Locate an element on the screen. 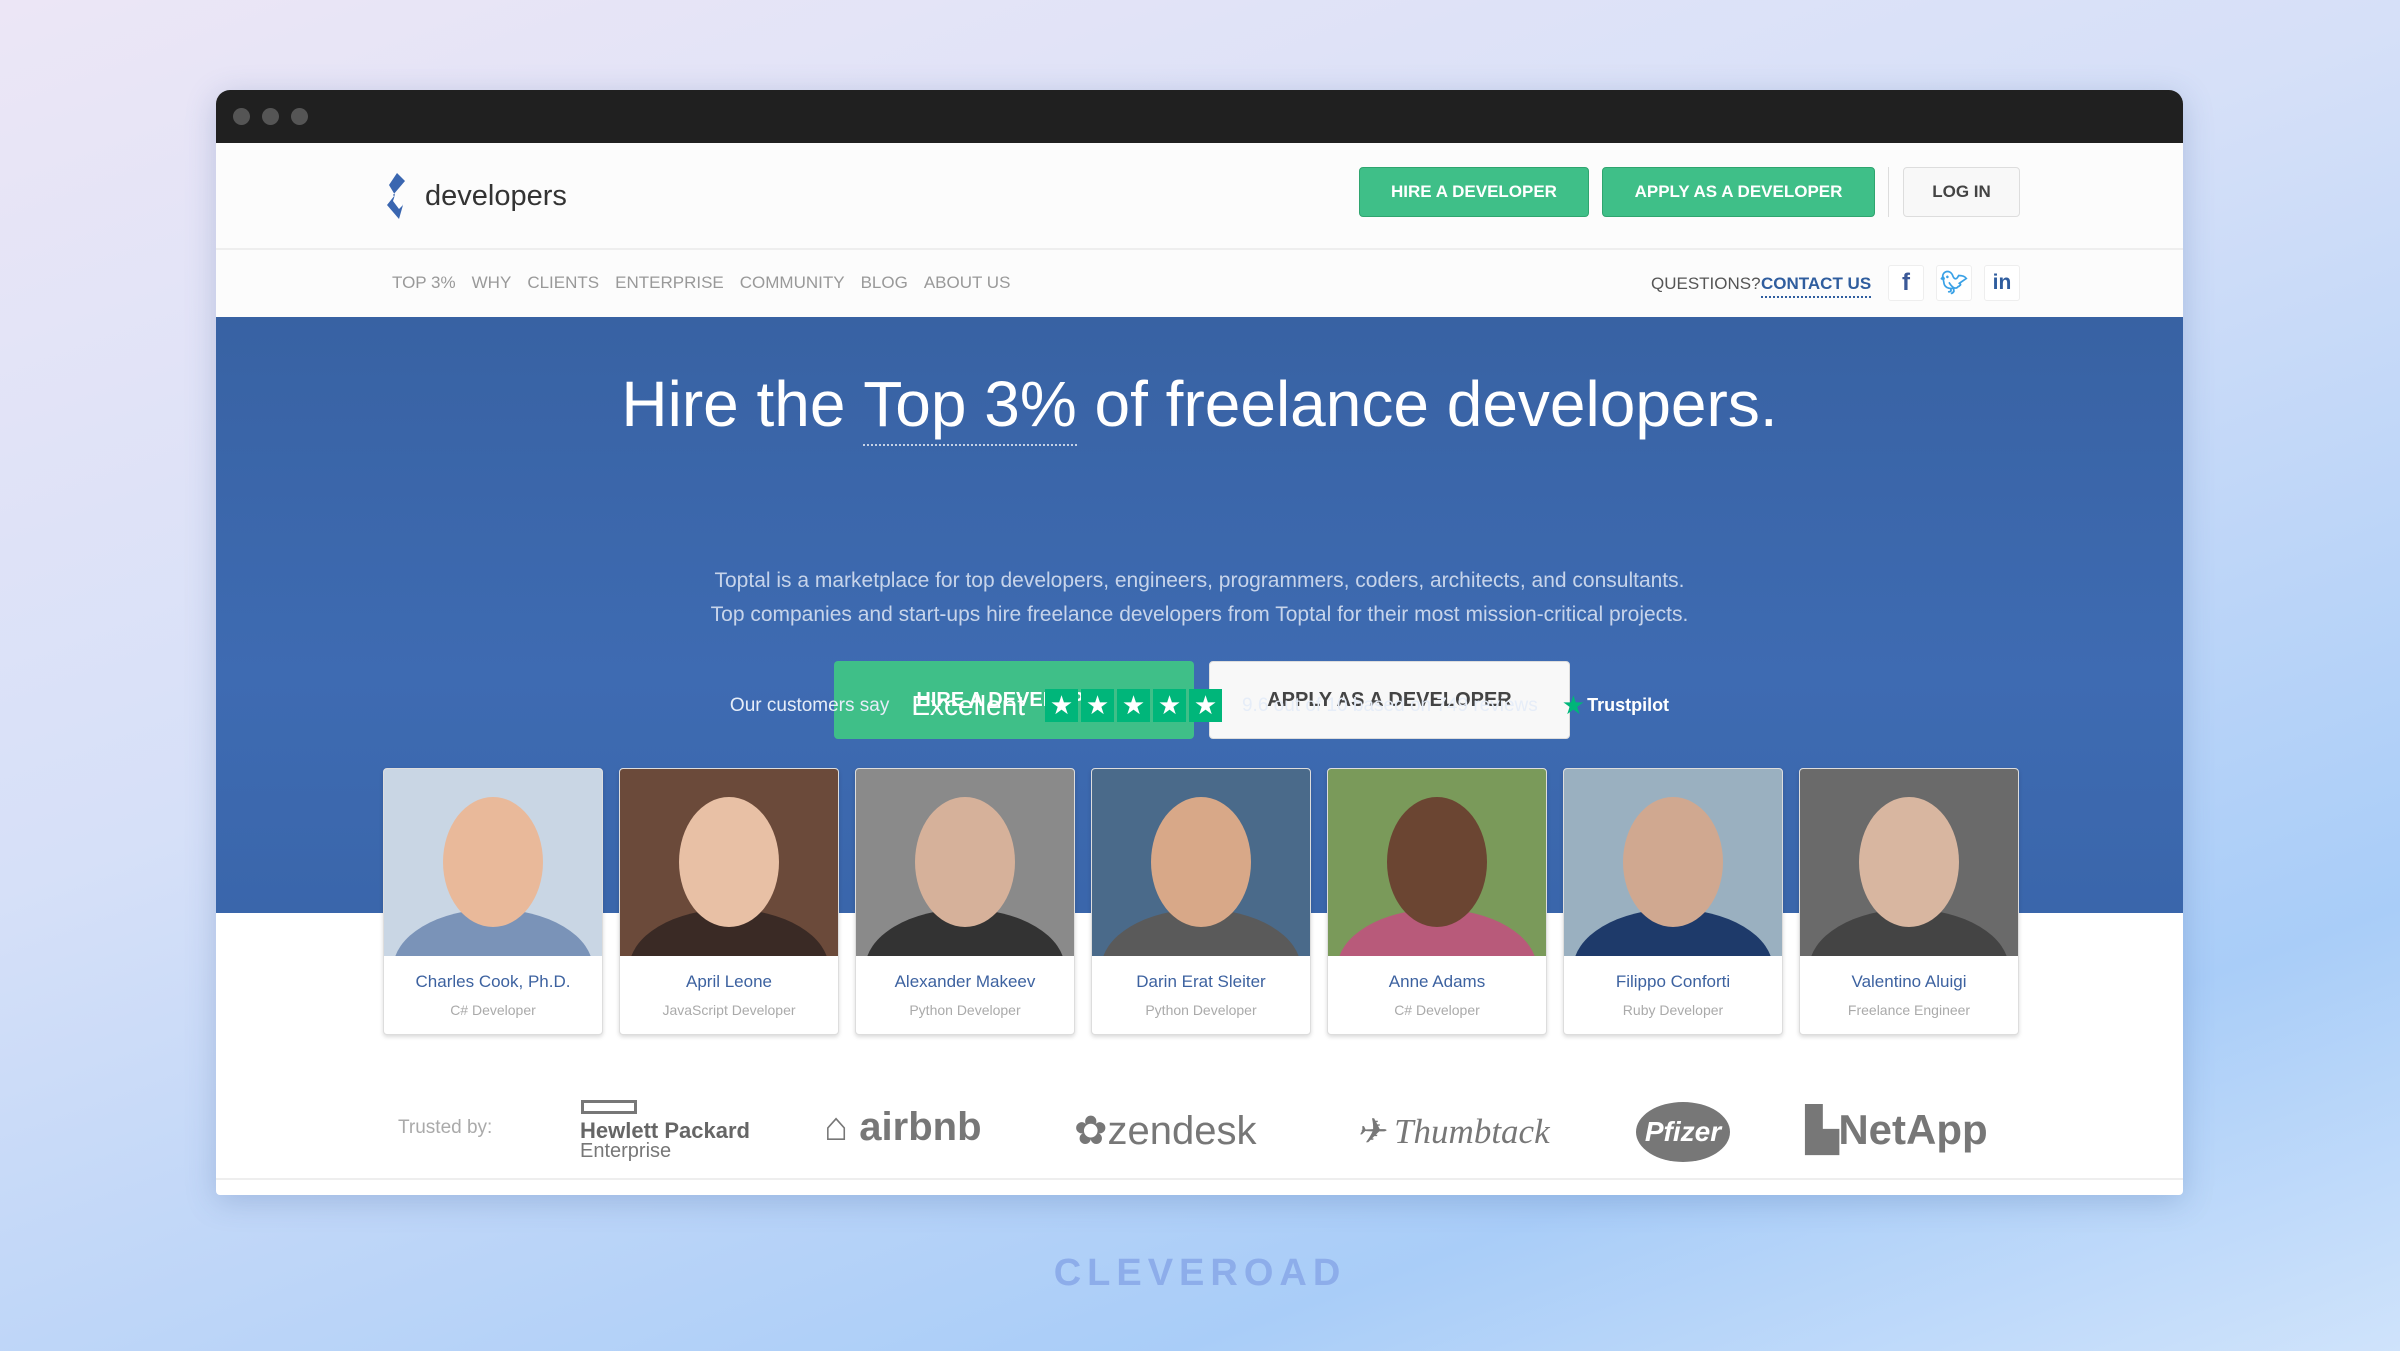  trustpilot-stars: ★ ★ ★ ★ ★ is located at coordinates (1133, 705).